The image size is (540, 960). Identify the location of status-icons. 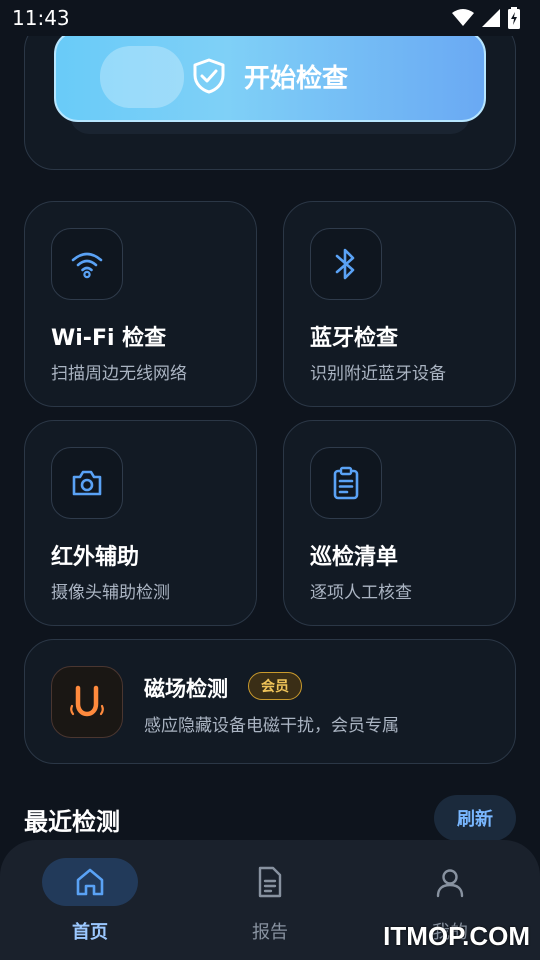
(486, 18).